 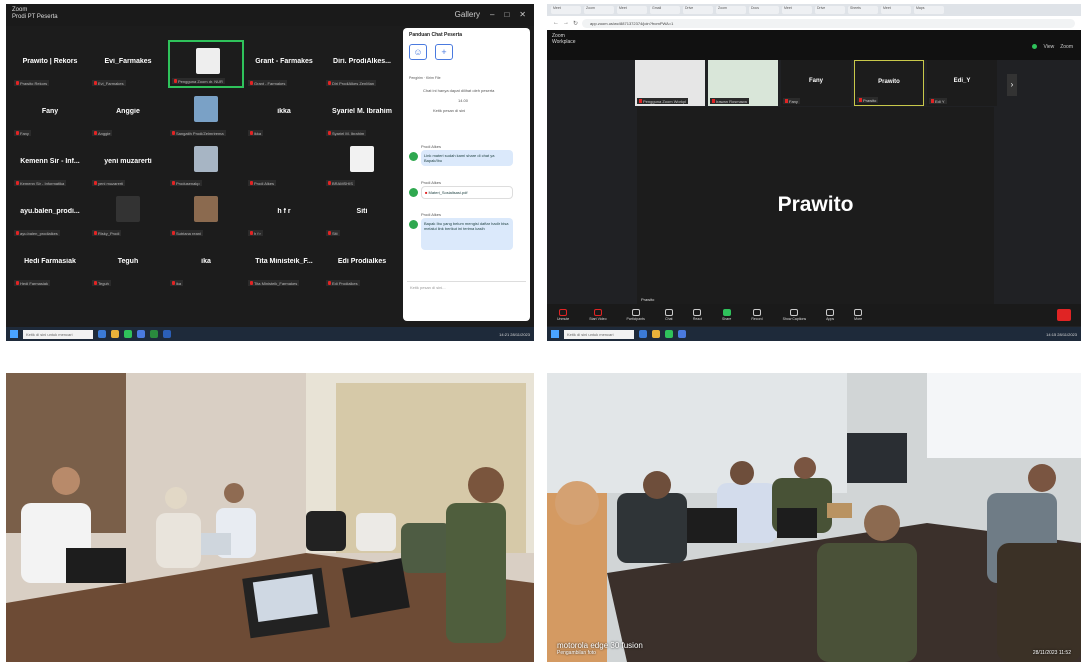 What do you see at coordinates (1048, 47) in the screenshot?
I see `view-button: View` at bounding box center [1048, 47].